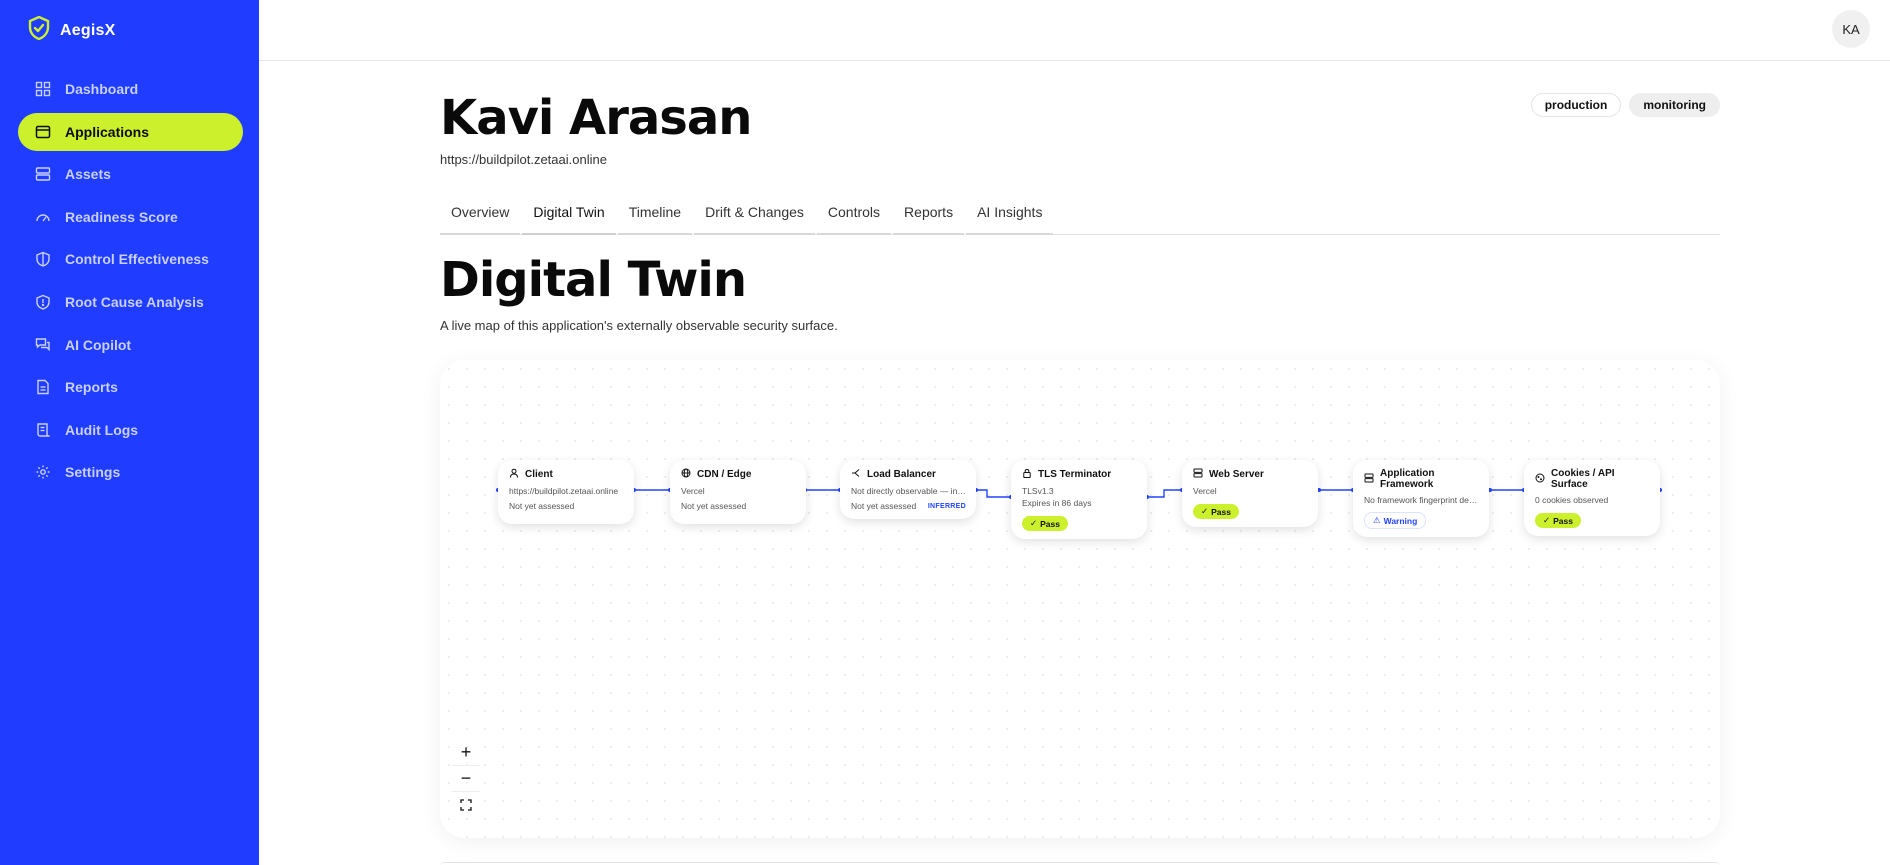 The image size is (1890, 865). I want to click on node-detail: 0 cookies observed, so click(1572, 500).